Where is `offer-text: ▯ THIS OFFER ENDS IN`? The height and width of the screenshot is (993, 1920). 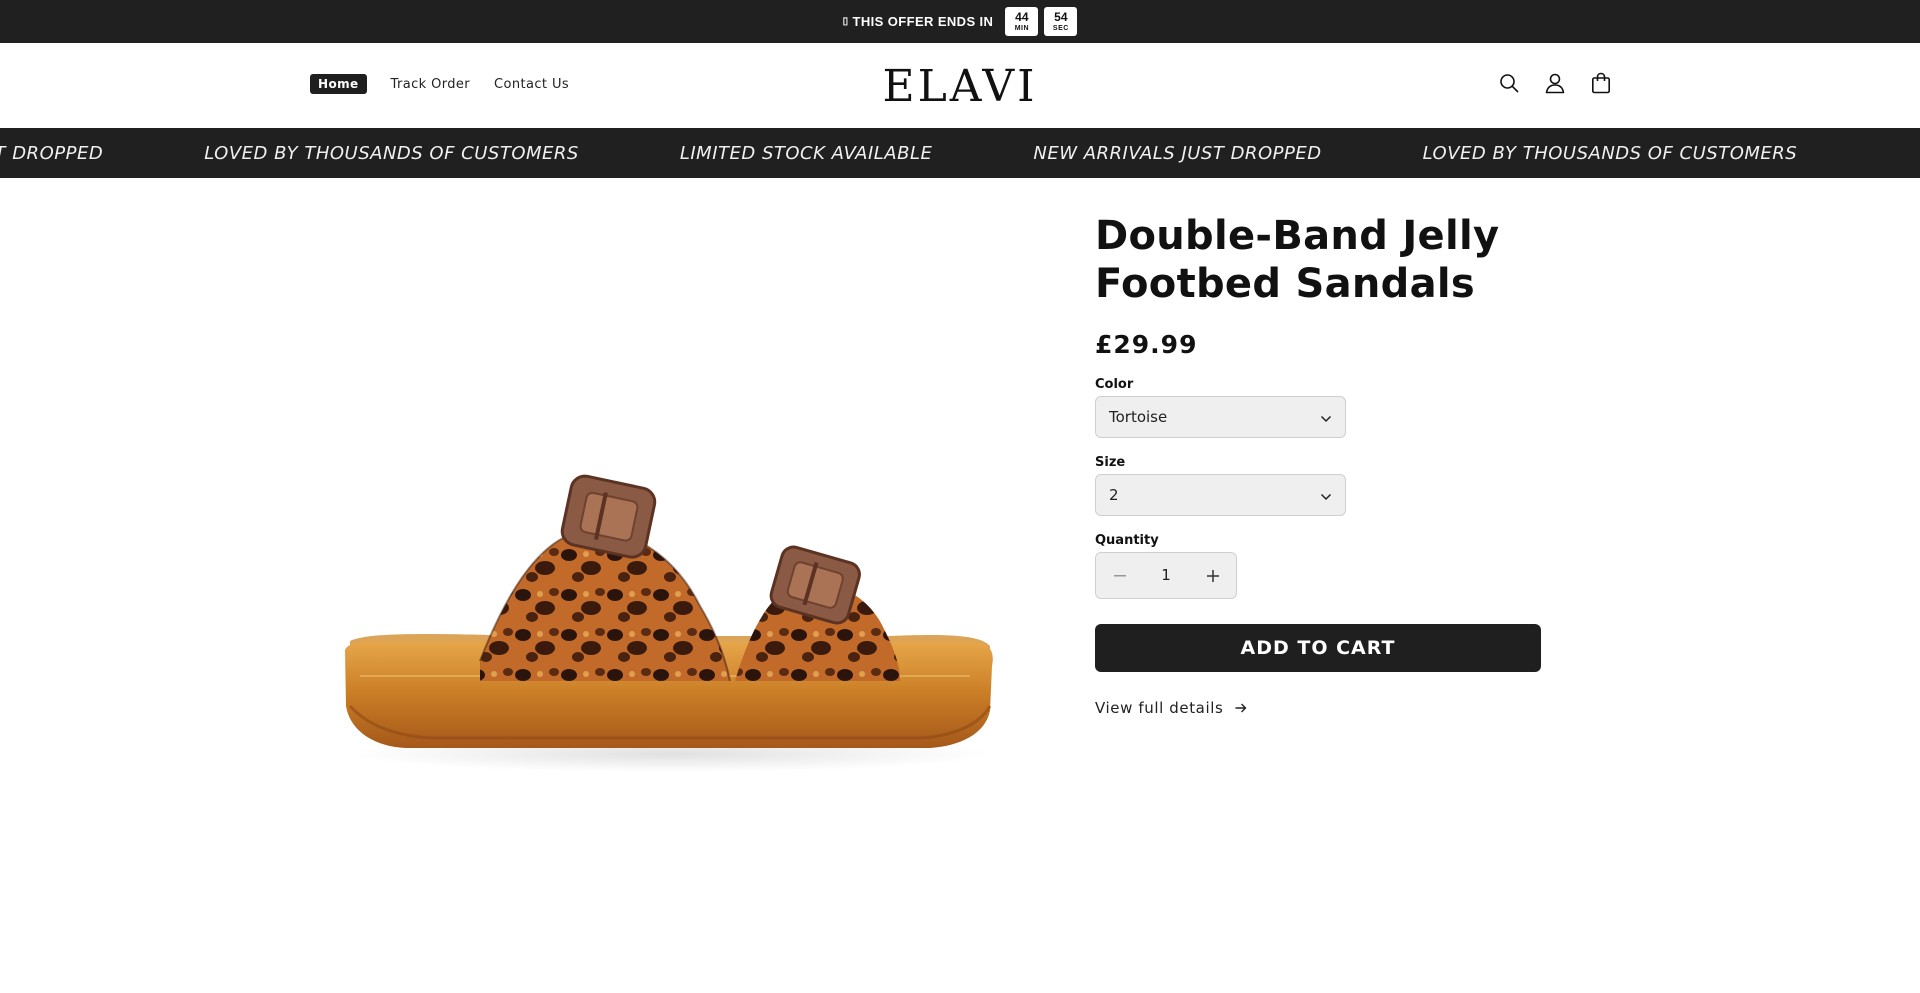 offer-text: ▯ THIS OFFER ENDS IN is located at coordinates (918, 21).